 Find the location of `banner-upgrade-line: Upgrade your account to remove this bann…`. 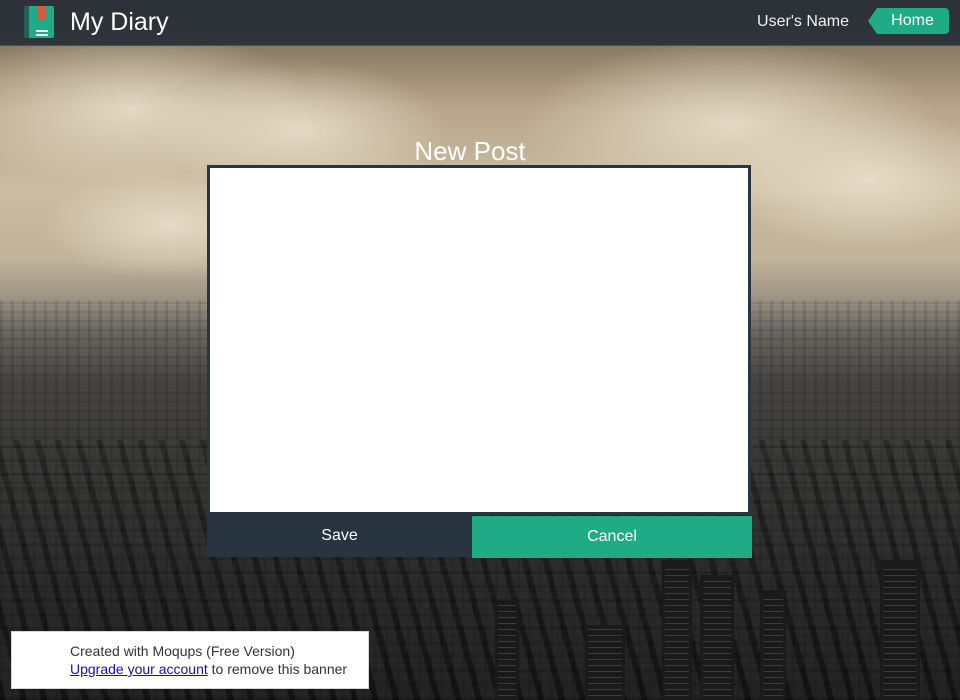

banner-upgrade-line: Upgrade your account to remove this bann… is located at coordinates (208, 669).